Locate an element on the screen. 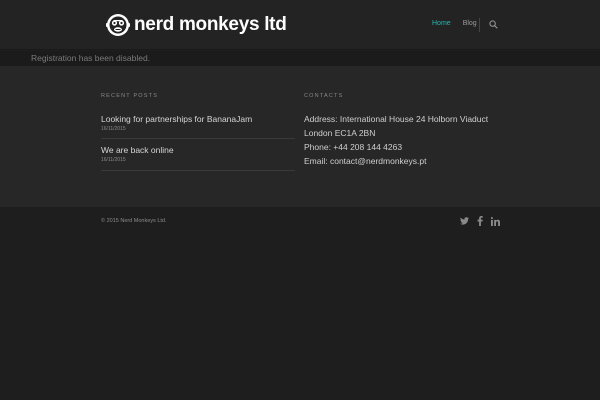  site-logo: nerd monkeys ltd is located at coordinates (196, 25).